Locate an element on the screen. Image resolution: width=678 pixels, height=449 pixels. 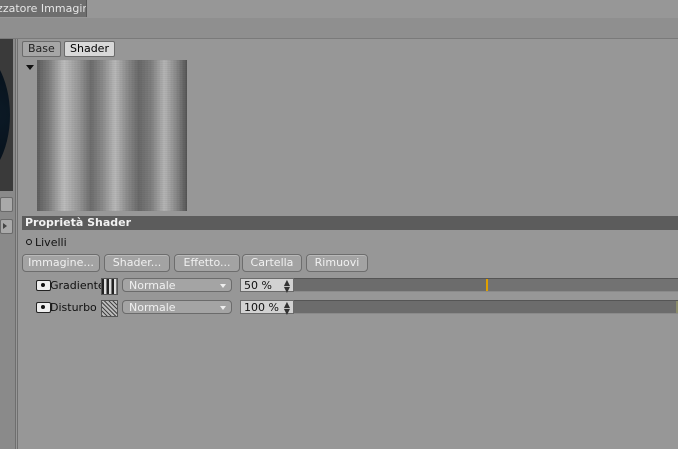
opacity-field: 100 % ▲ ▼ is located at coordinates (267, 308).